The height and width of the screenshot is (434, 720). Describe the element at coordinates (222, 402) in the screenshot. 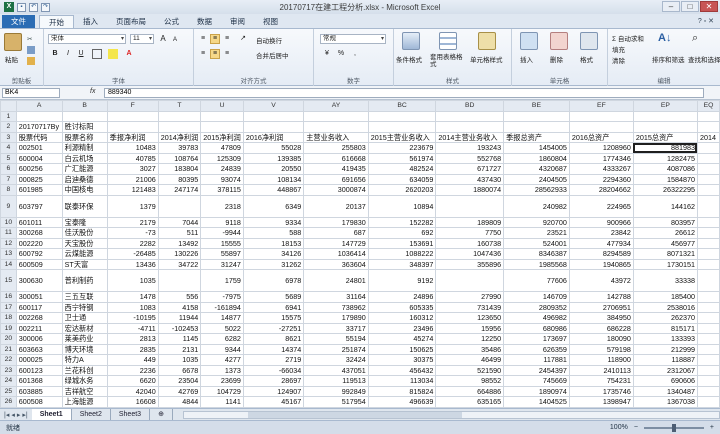

I see `cell: 1141` at that location.